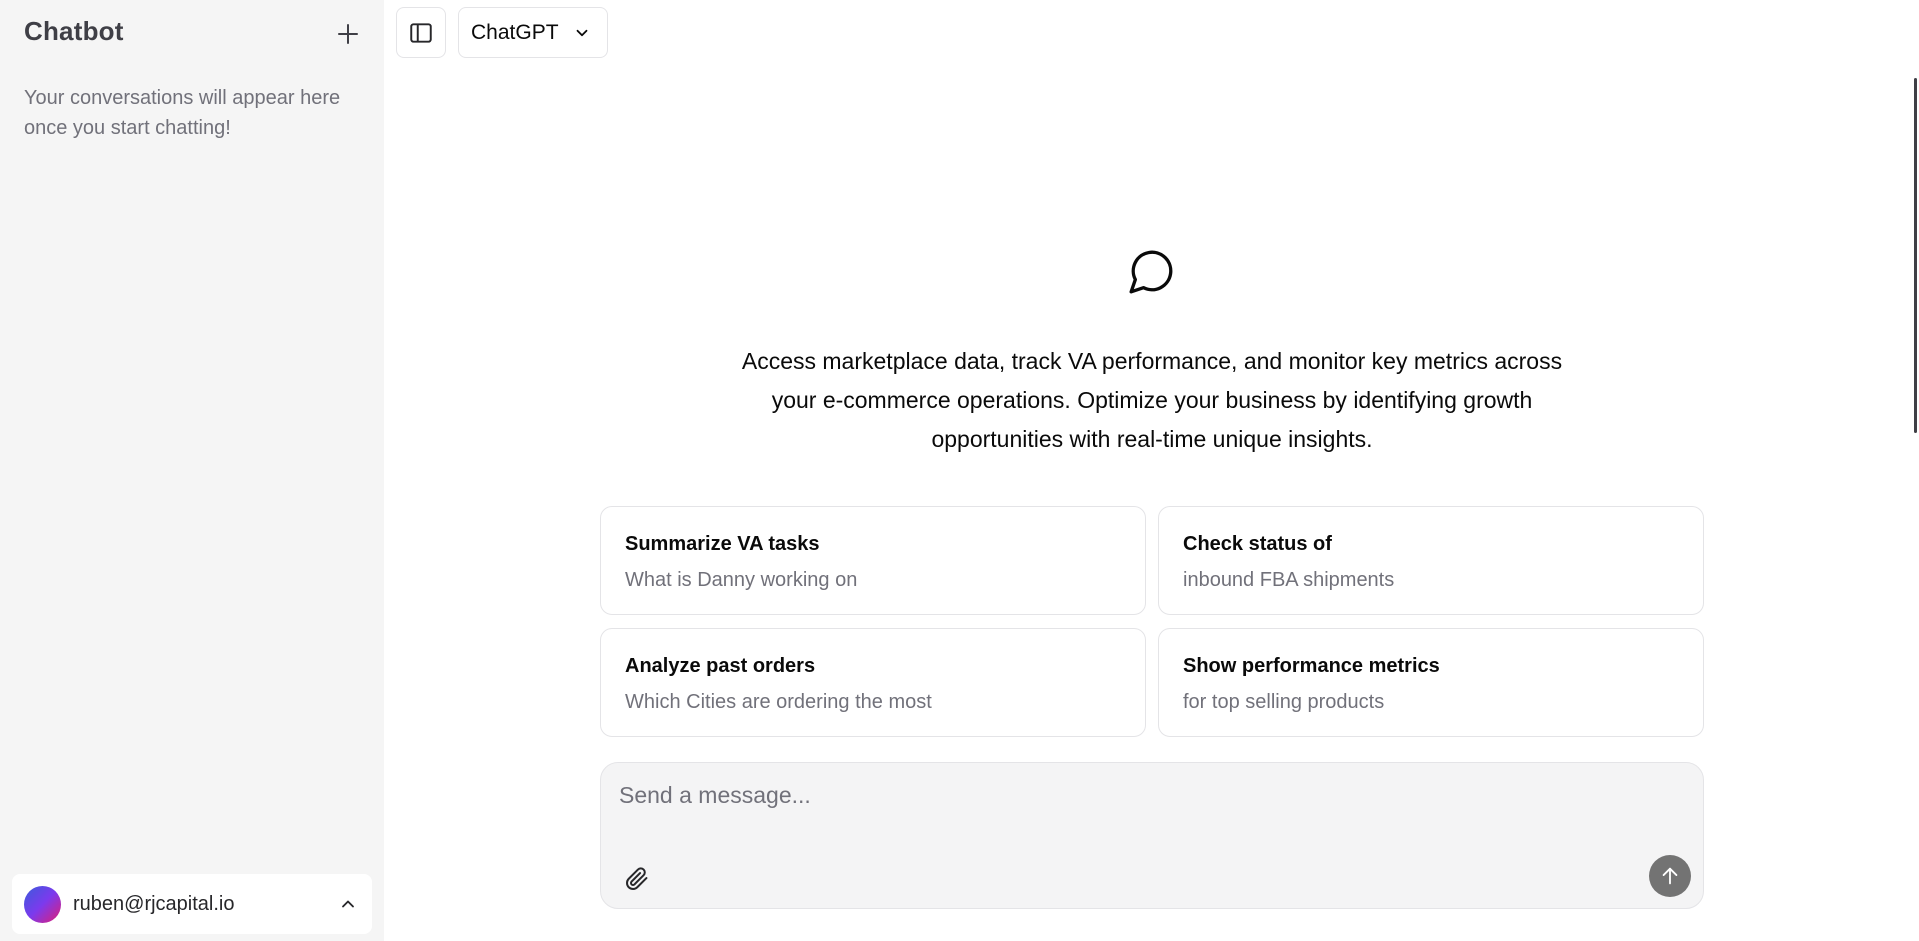 This screenshot has width=1919, height=941. What do you see at coordinates (515, 32) in the screenshot?
I see `model-selector-label: ChatGPT` at bounding box center [515, 32].